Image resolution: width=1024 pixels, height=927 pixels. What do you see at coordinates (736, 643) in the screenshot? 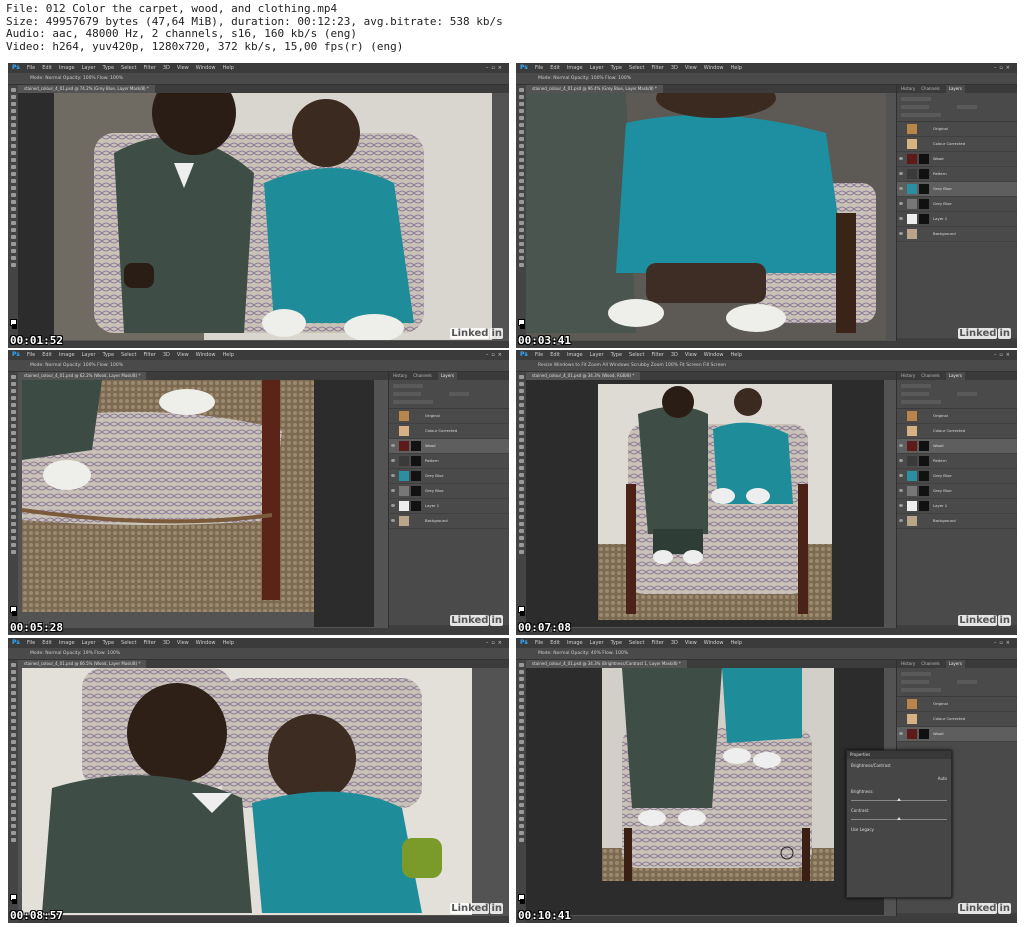
I see `menu-item: Help` at bounding box center [736, 643].